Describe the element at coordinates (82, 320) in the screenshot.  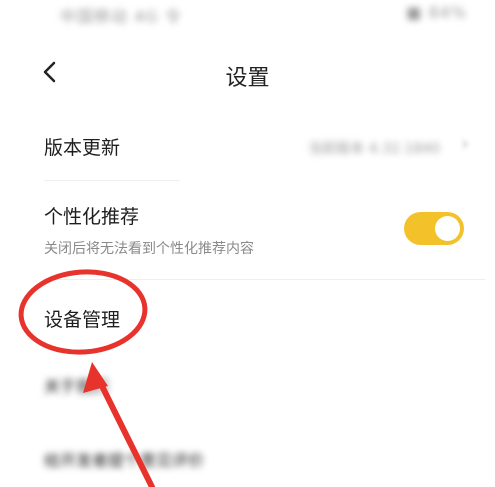
I see `device-management-label: 设备管理` at that location.